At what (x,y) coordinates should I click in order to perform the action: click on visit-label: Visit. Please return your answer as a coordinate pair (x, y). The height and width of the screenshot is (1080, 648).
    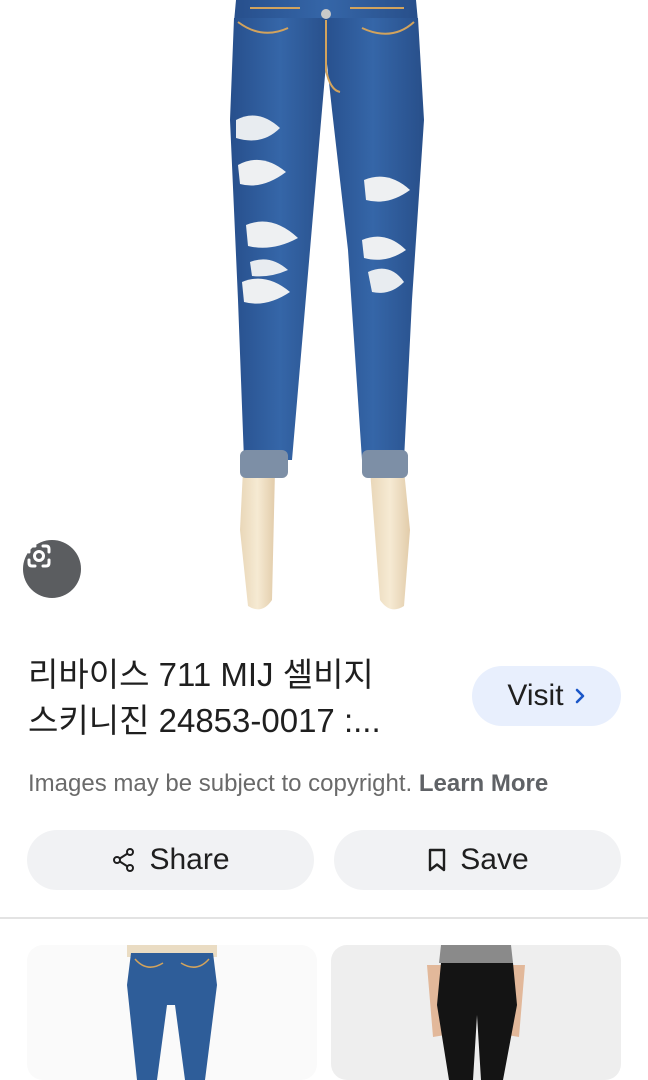
    Looking at the image, I should click on (535, 695).